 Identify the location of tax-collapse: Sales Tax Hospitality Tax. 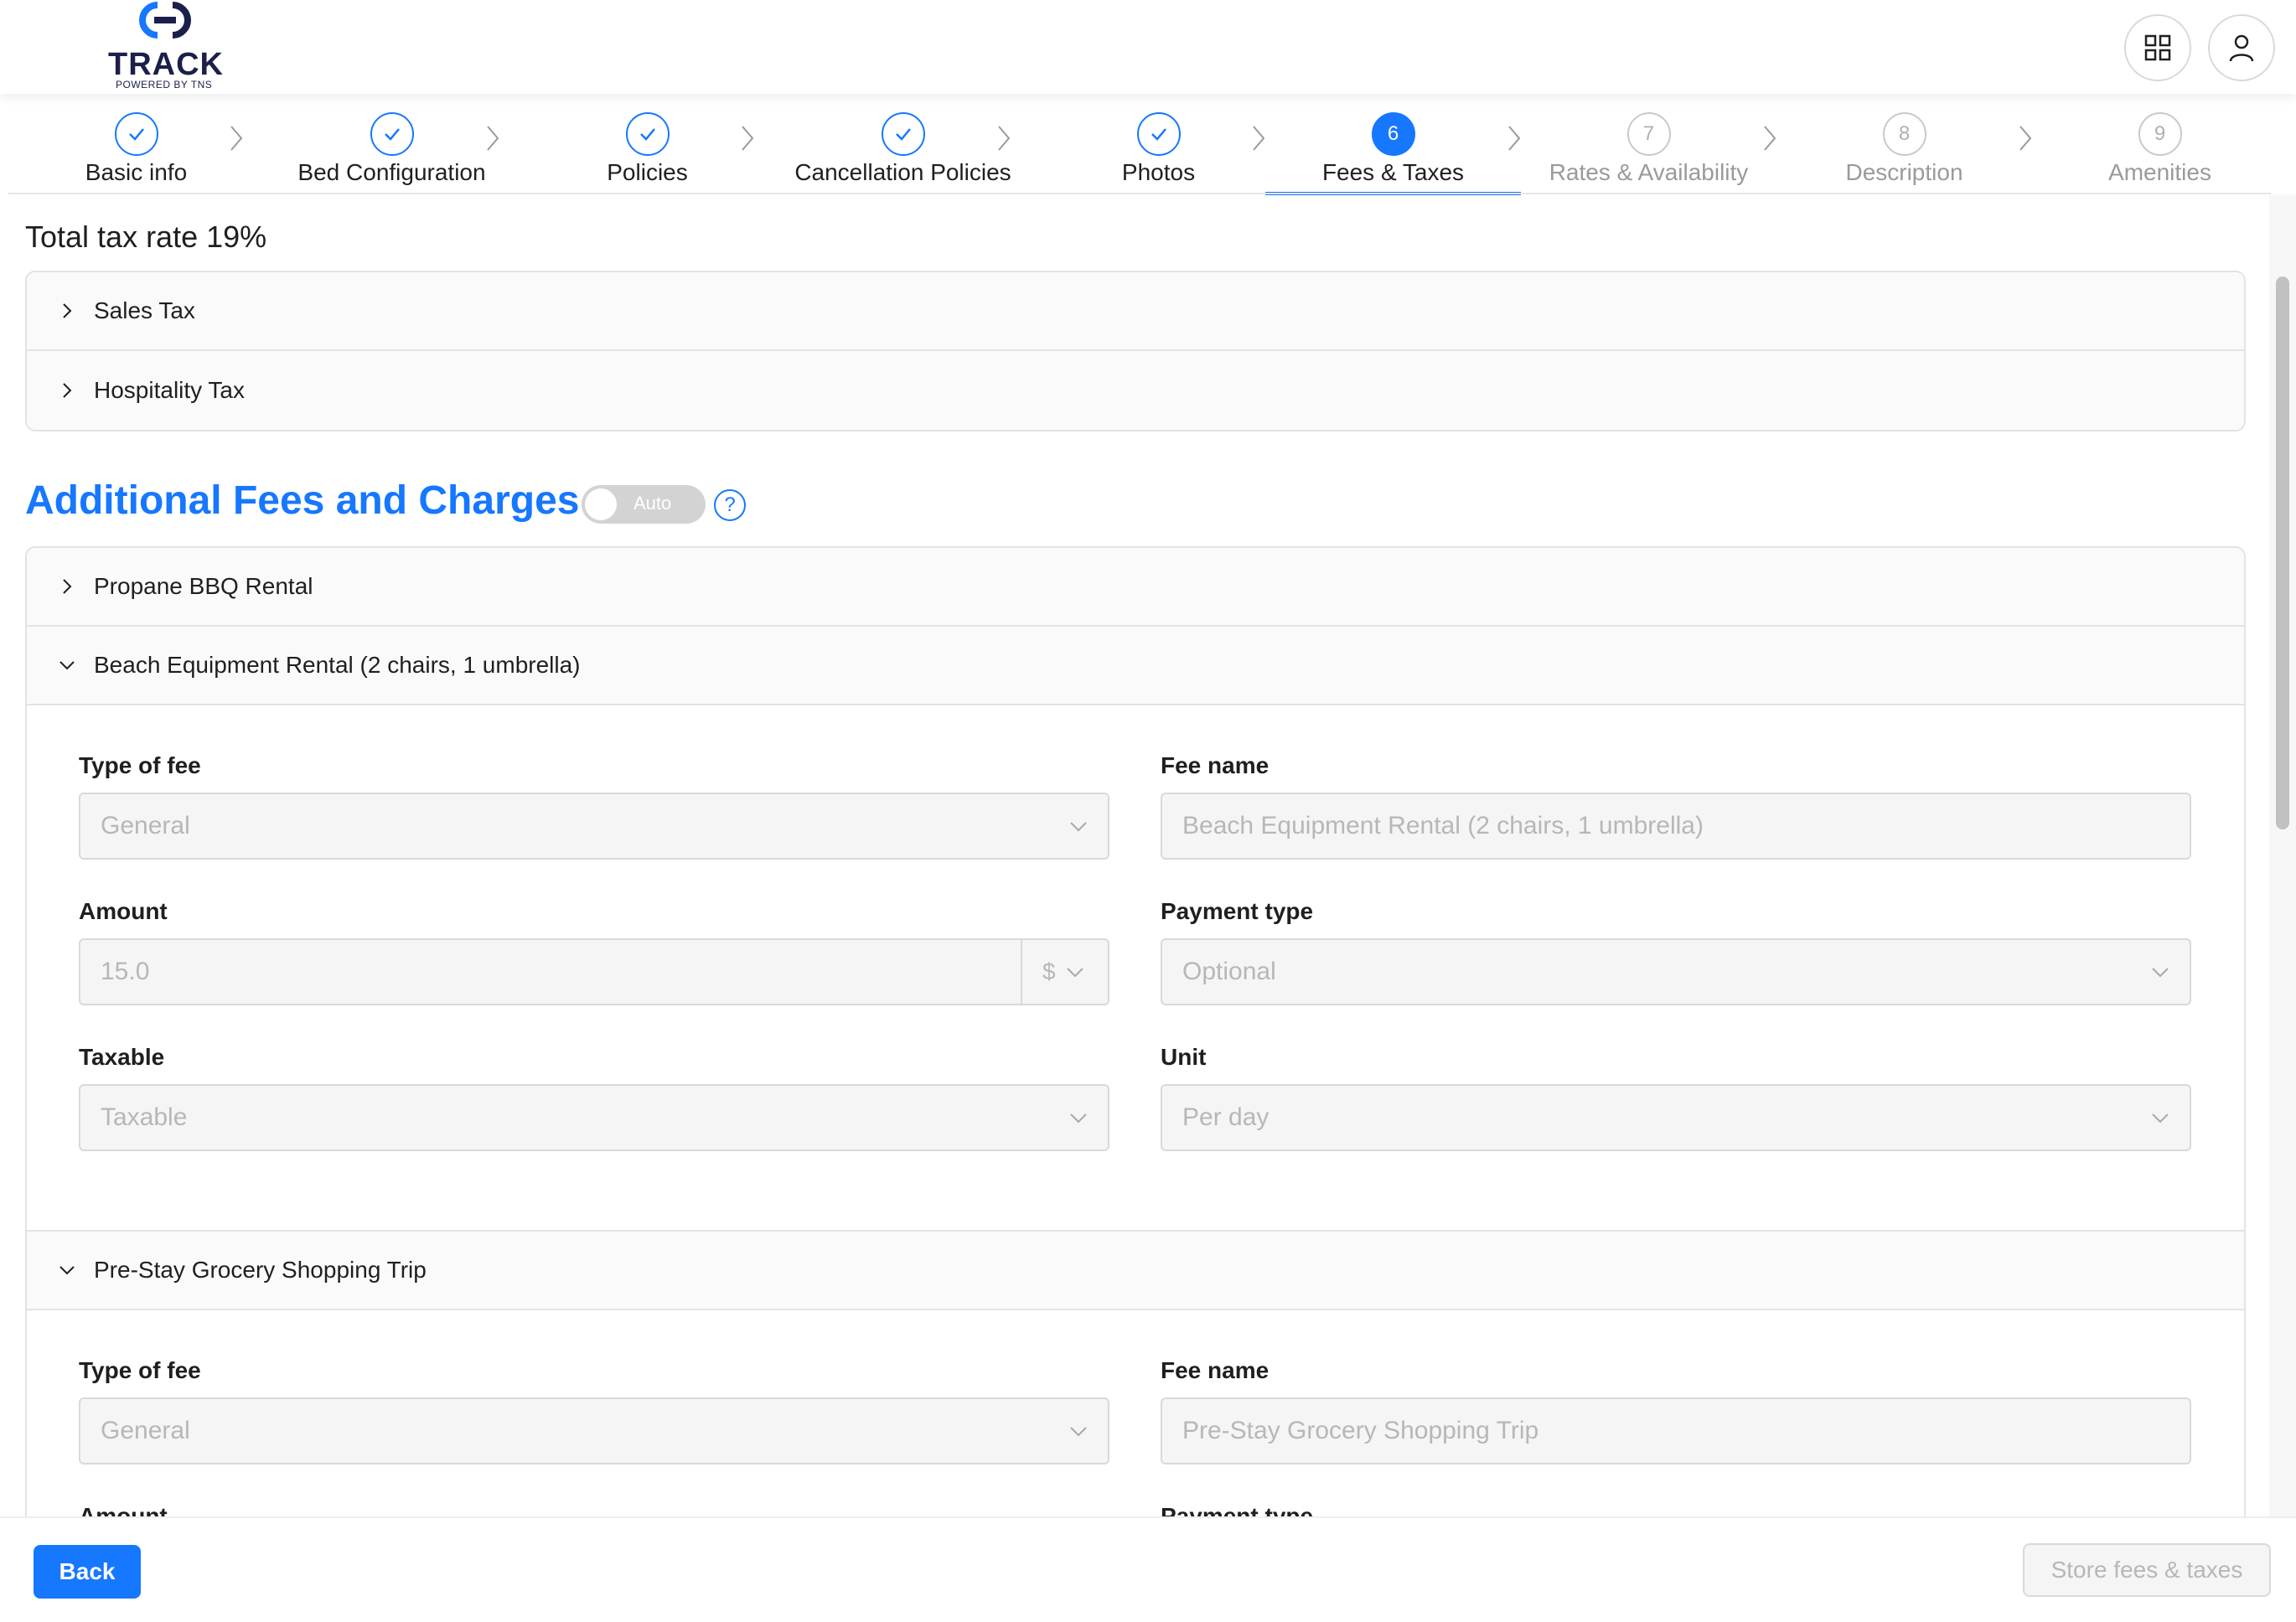
(1135, 351).